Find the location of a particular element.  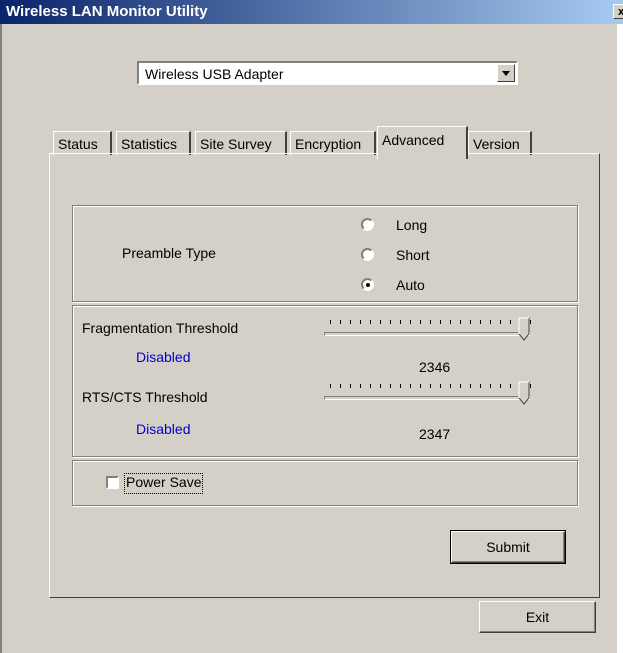

window-left-edge is located at coordinates (1, 338).